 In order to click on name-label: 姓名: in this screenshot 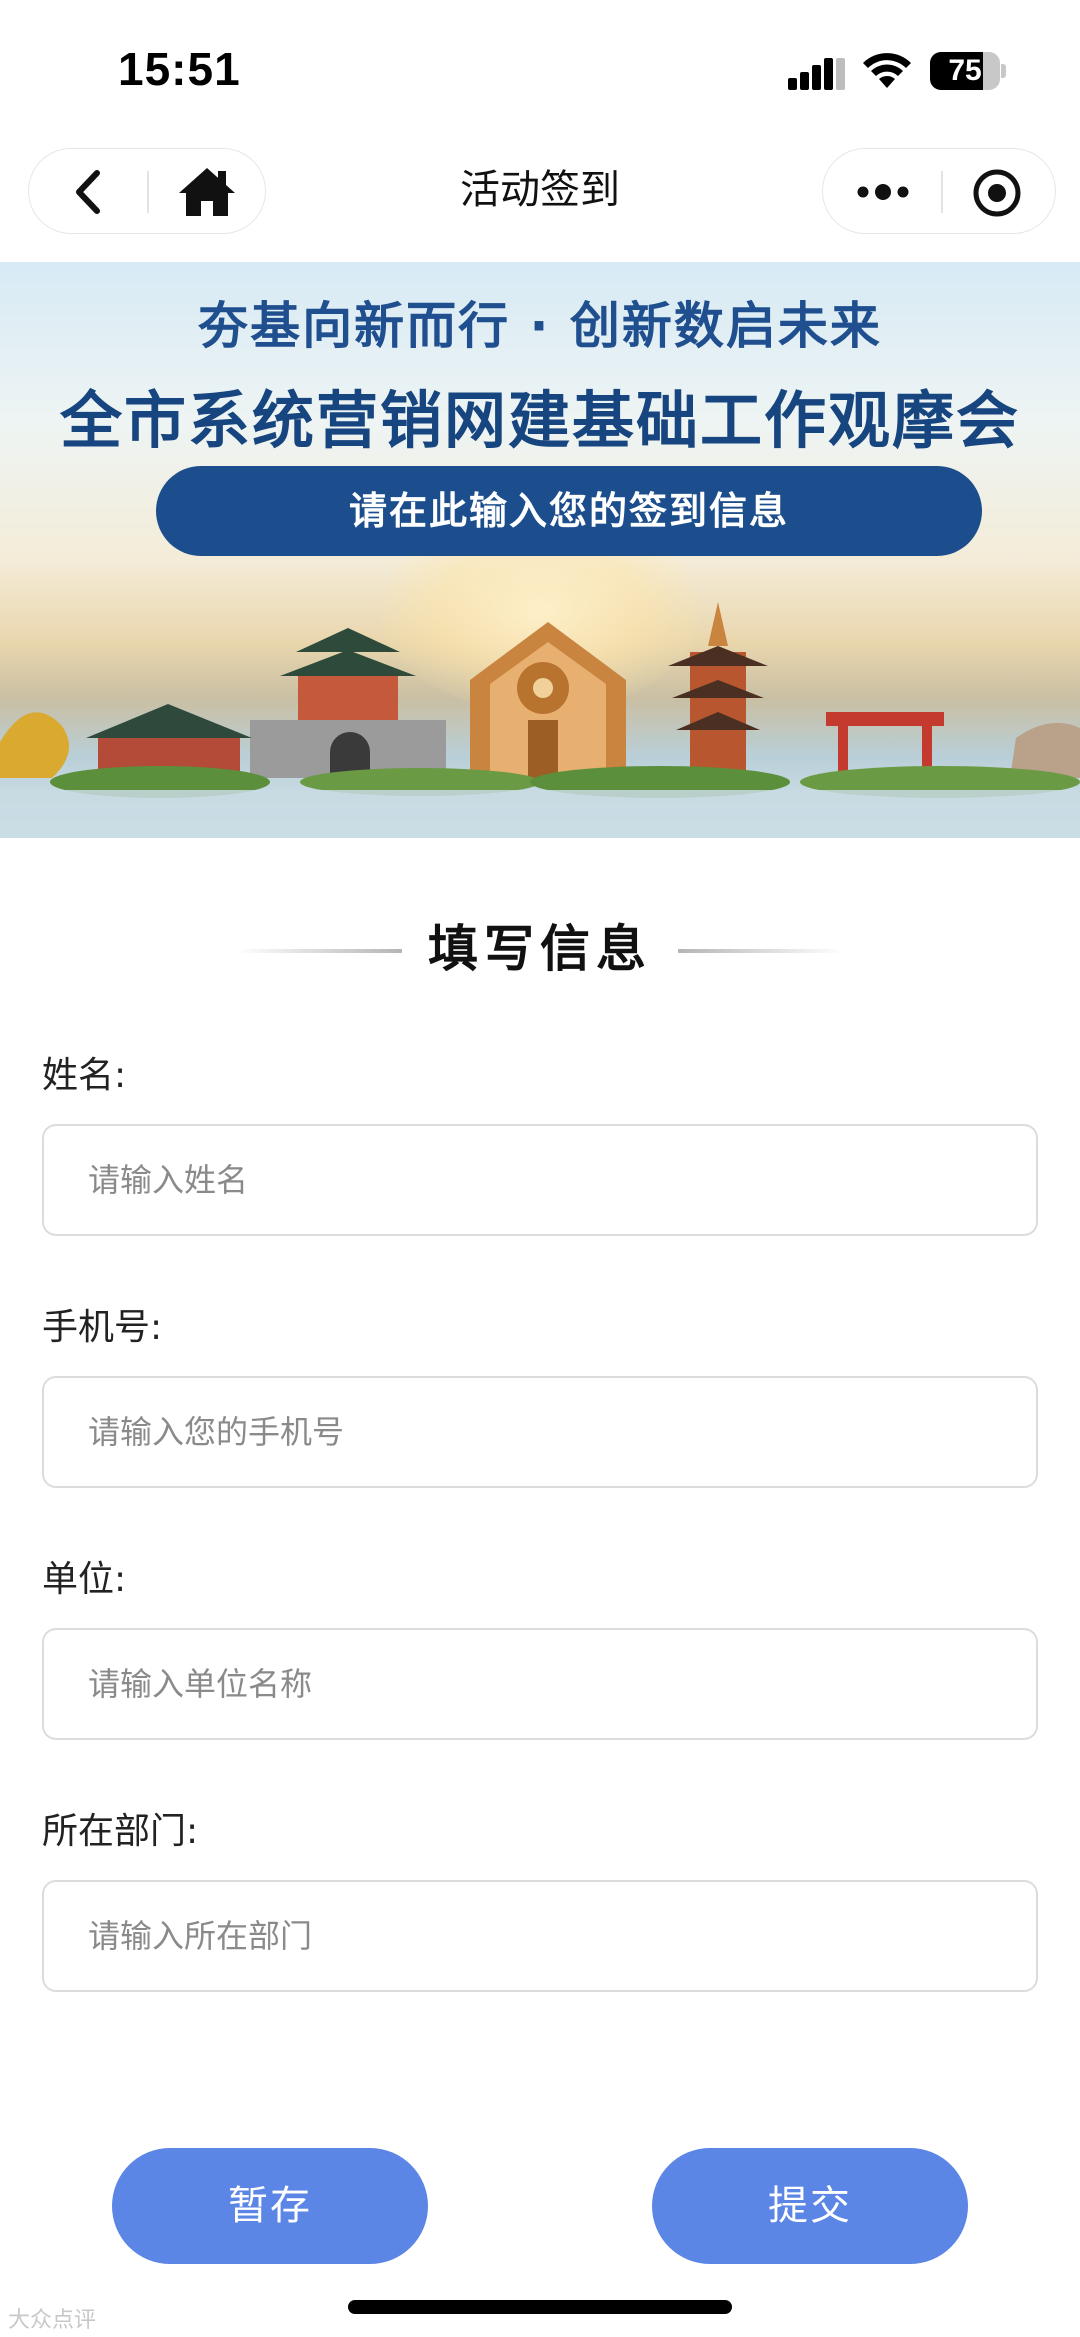, I will do `click(84, 1075)`.